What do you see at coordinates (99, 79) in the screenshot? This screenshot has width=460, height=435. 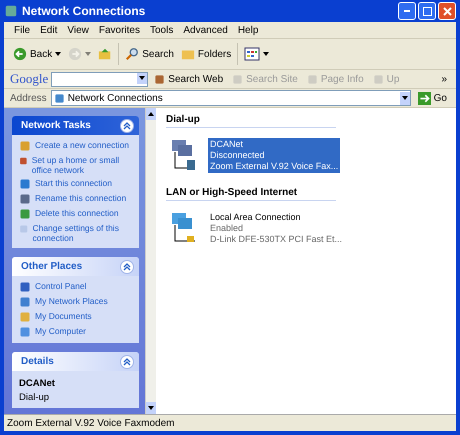 I see `google-search-field` at bounding box center [99, 79].